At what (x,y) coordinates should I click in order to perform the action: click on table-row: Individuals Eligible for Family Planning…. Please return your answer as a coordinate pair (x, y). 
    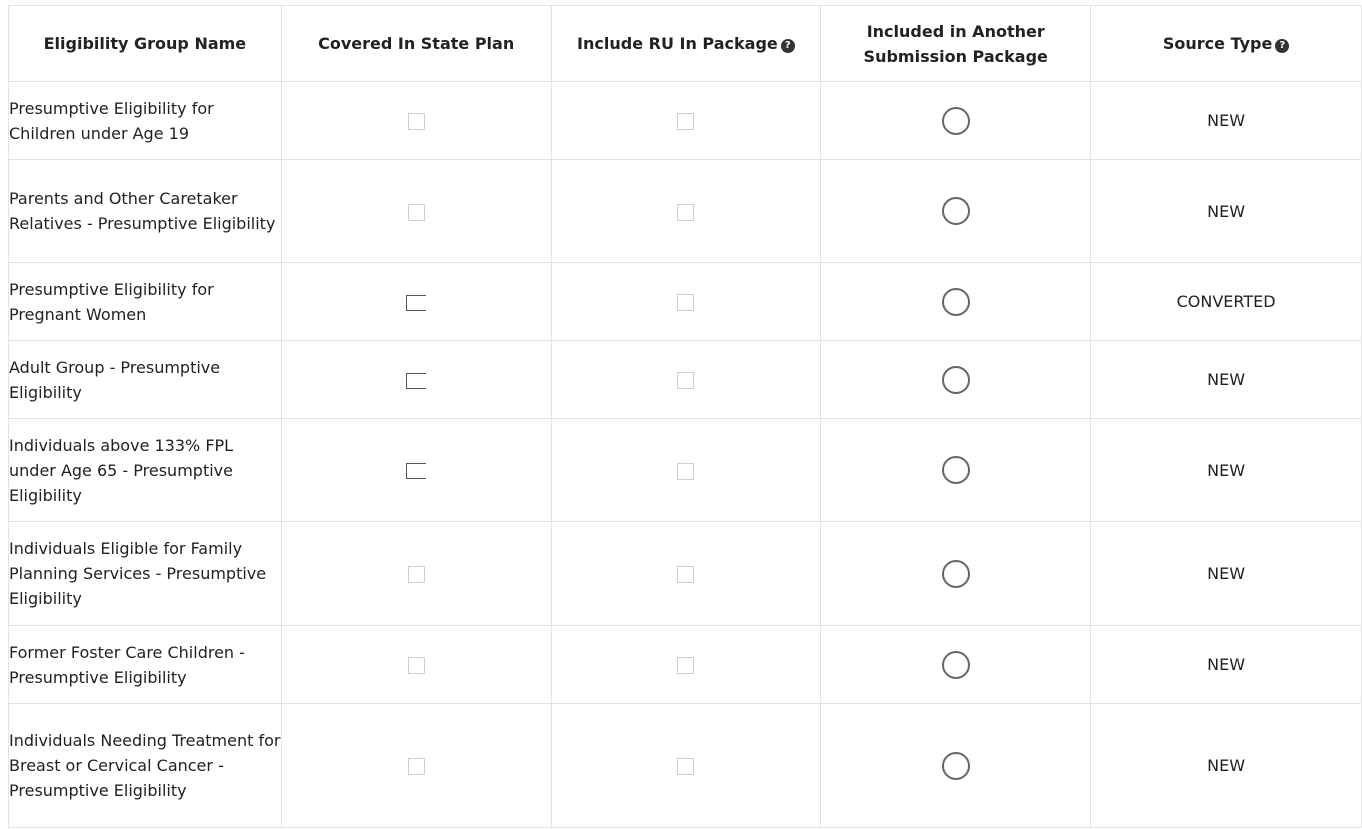
    Looking at the image, I should click on (685, 573).